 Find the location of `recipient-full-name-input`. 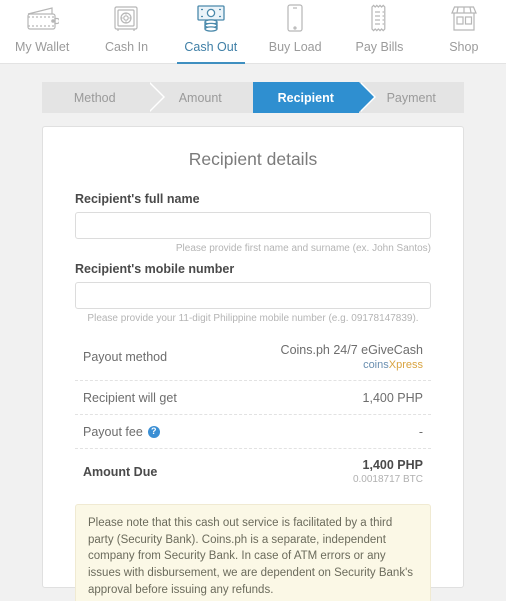

recipient-full-name-input is located at coordinates (253, 225).